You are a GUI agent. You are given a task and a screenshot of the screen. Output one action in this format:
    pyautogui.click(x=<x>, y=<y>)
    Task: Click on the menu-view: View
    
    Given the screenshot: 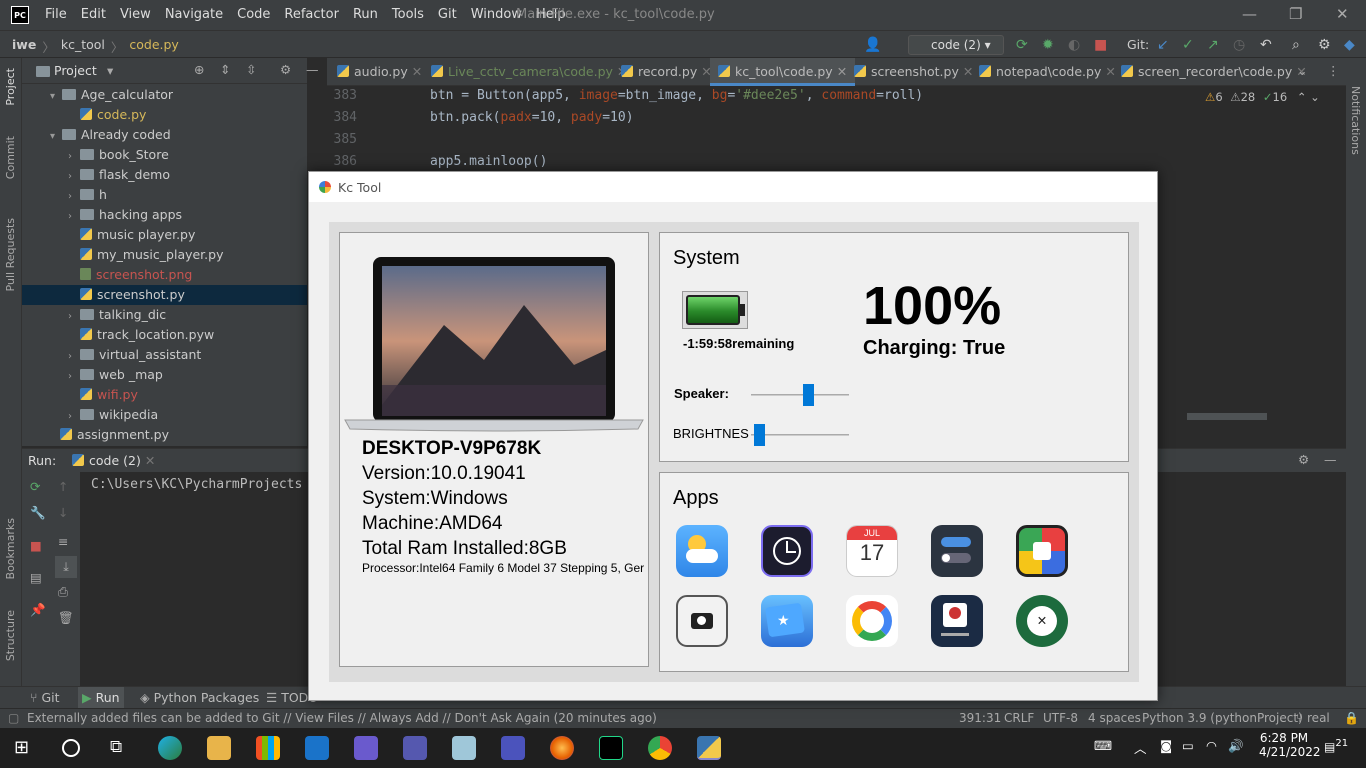 What is the action you would take?
    pyautogui.click(x=135, y=14)
    